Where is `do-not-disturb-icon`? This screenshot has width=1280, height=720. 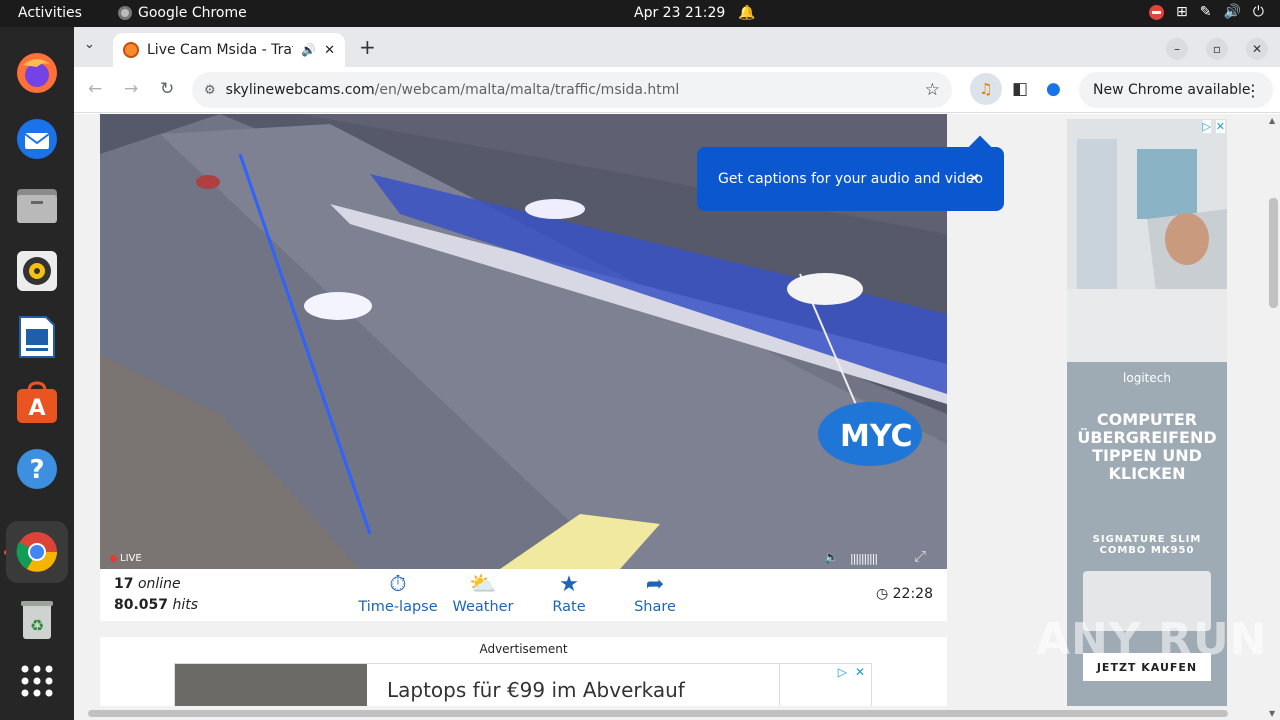 do-not-disturb-icon is located at coordinates (1157, 12).